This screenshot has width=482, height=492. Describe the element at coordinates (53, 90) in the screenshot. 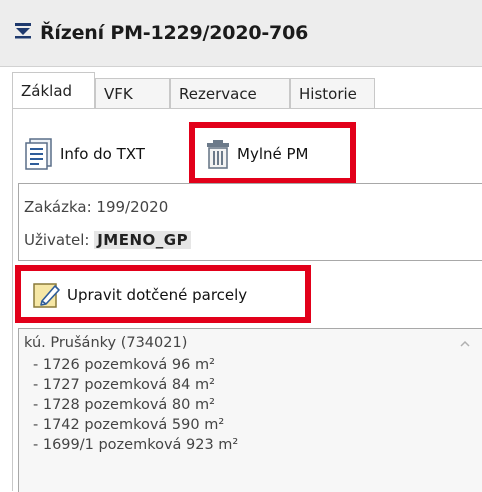

I see `tab-zaklad: Základ` at that location.